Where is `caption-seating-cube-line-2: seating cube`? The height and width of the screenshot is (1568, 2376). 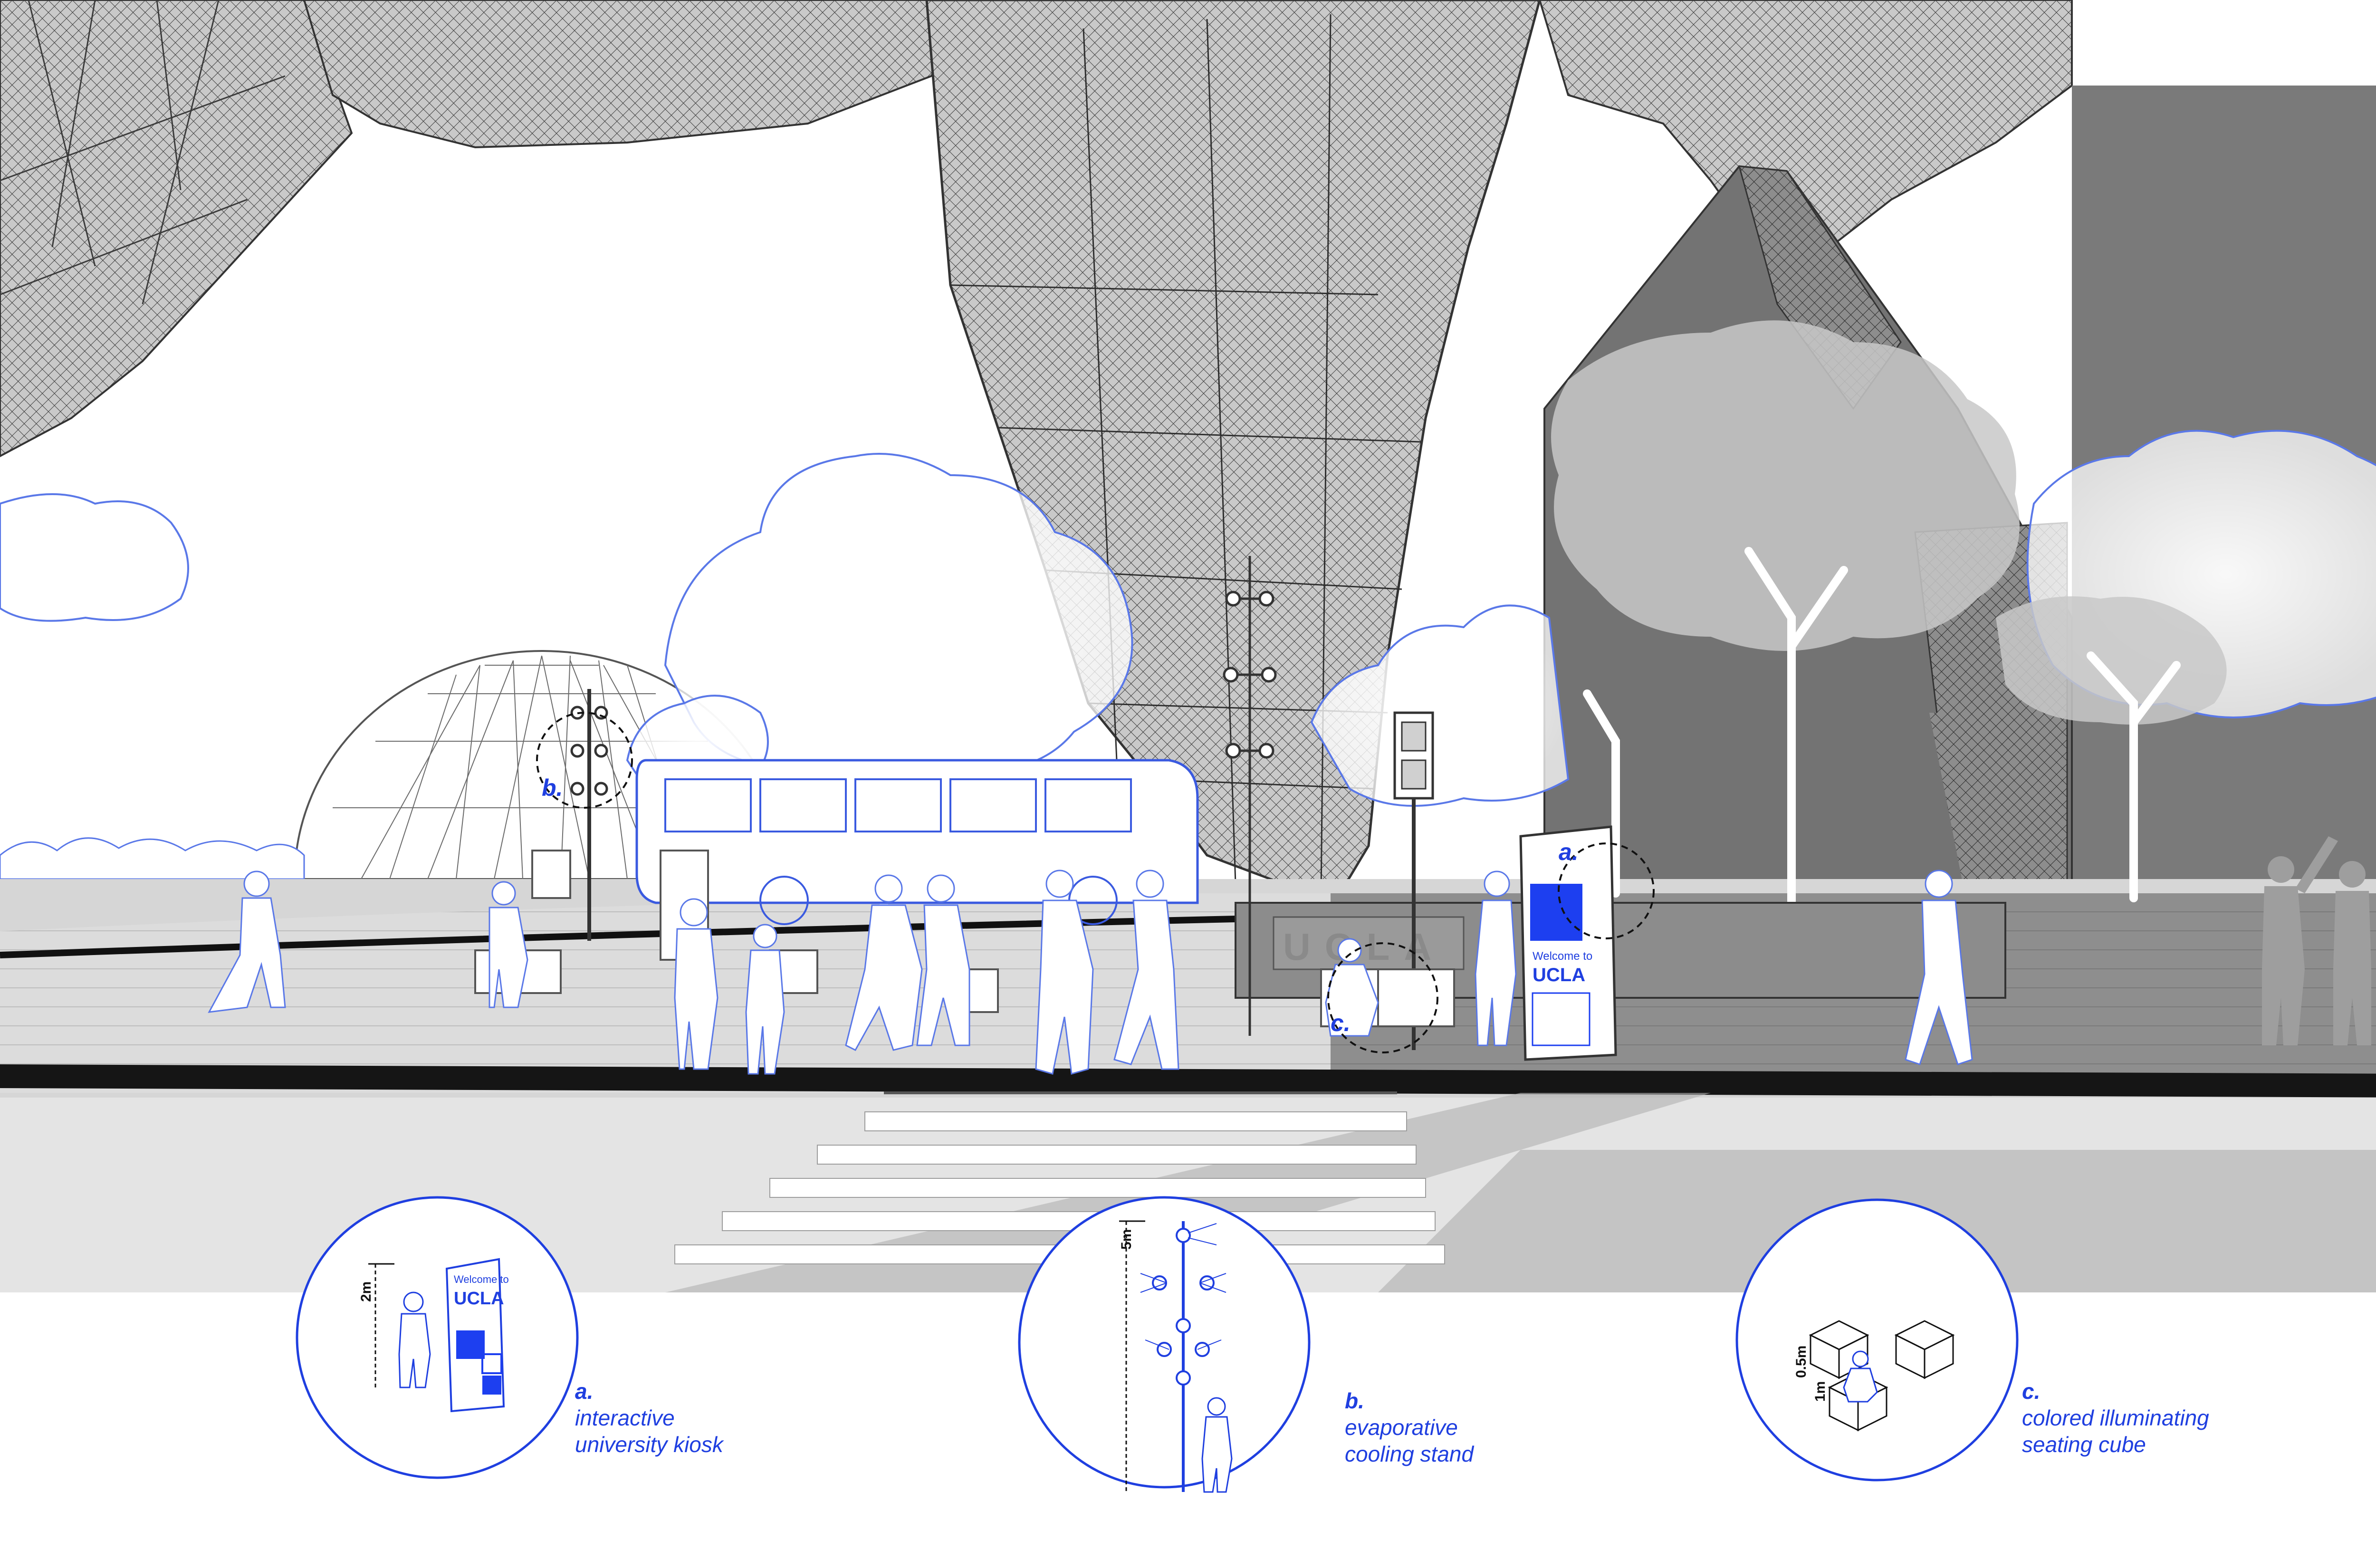
caption-seating-cube-line-2: seating cube is located at coordinates (2084, 1445).